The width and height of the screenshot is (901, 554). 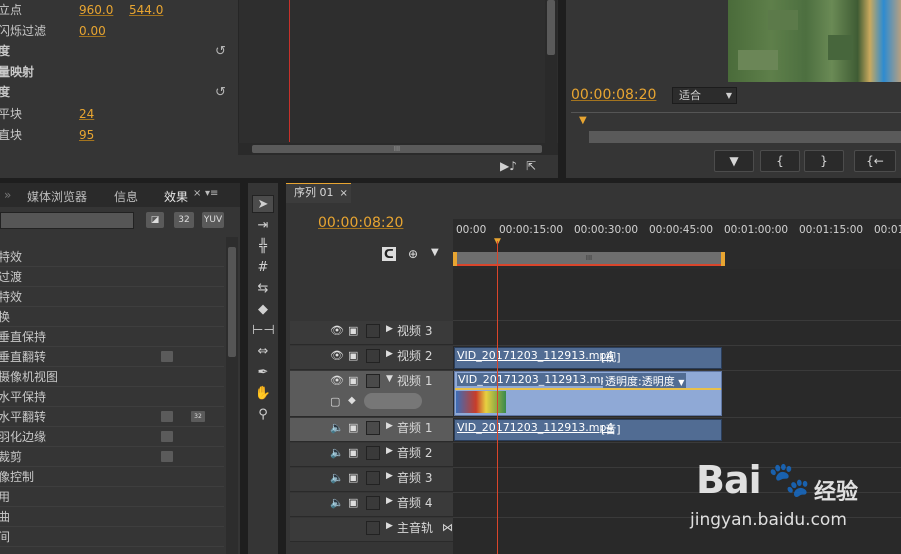 What do you see at coordinates (112, 377) in the screenshot?
I see `list-item: 摄像机视图` at bounding box center [112, 377].